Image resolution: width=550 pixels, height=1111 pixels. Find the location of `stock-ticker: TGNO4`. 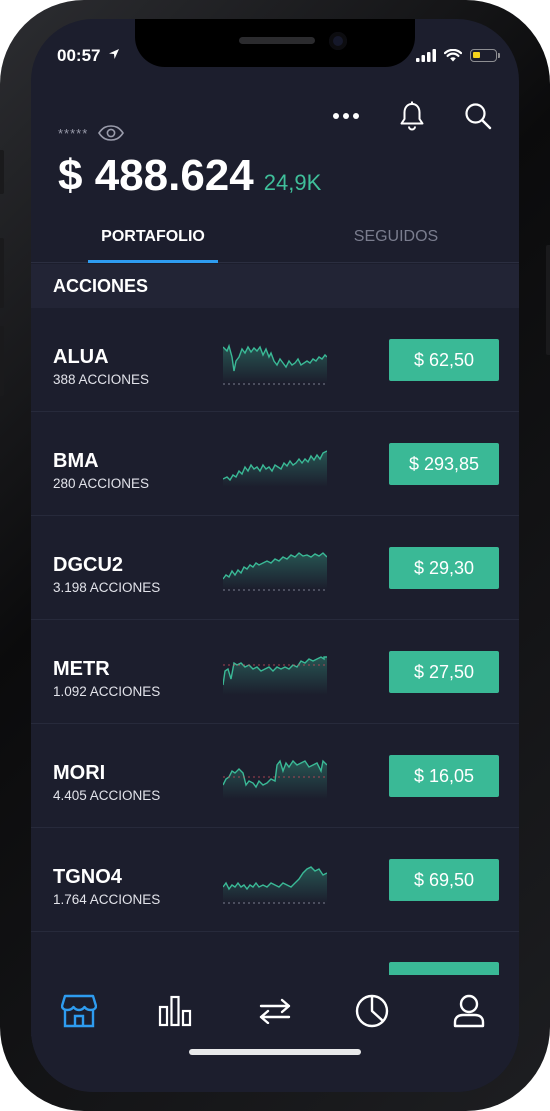

stock-ticker: TGNO4 is located at coordinates (87, 877).